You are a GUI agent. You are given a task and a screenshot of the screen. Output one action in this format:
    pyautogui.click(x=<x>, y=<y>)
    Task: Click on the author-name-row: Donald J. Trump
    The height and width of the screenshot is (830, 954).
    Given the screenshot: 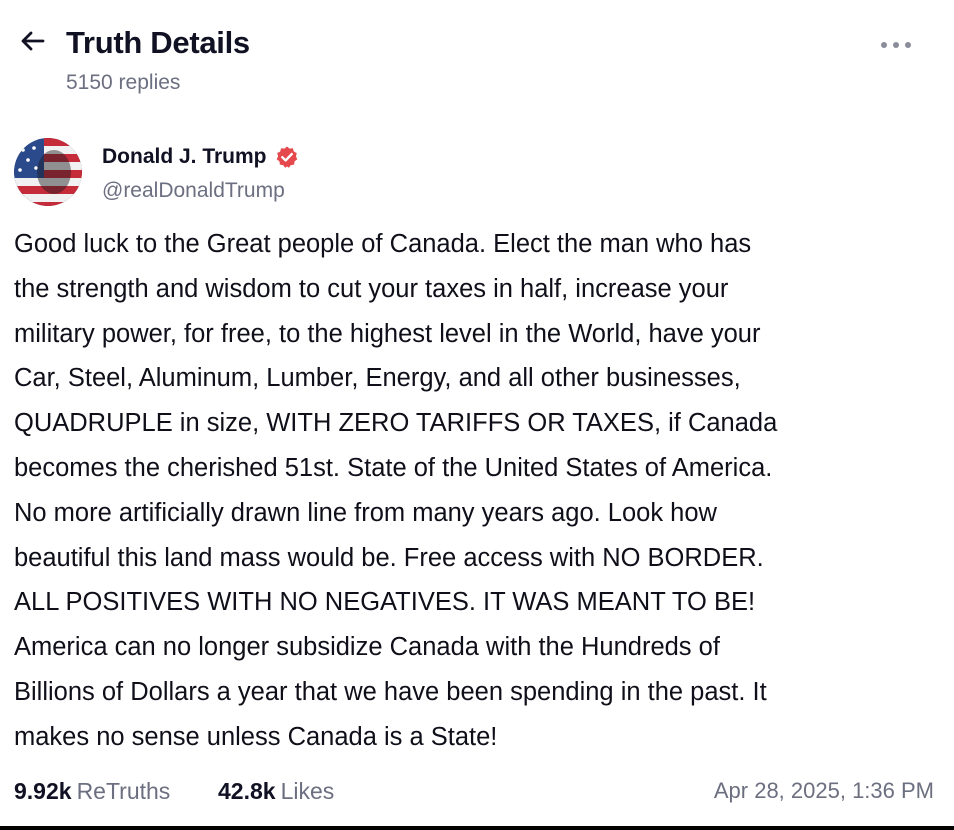 What is the action you would take?
    pyautogui.click(x=200, y=157)
    